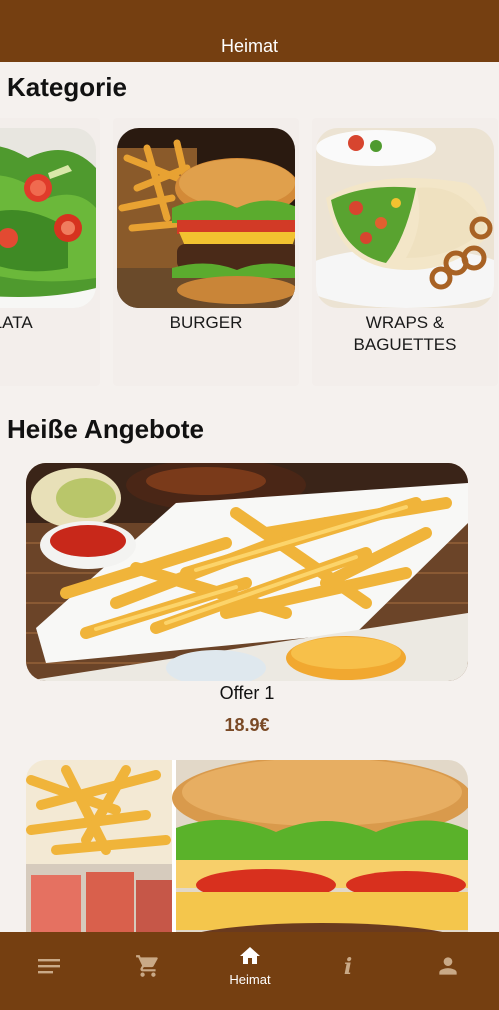 This screenshot has height=1010, width=499. Describe the element at coordinates (206, 218) in the screenshot. I see `burger-photo` at that location.